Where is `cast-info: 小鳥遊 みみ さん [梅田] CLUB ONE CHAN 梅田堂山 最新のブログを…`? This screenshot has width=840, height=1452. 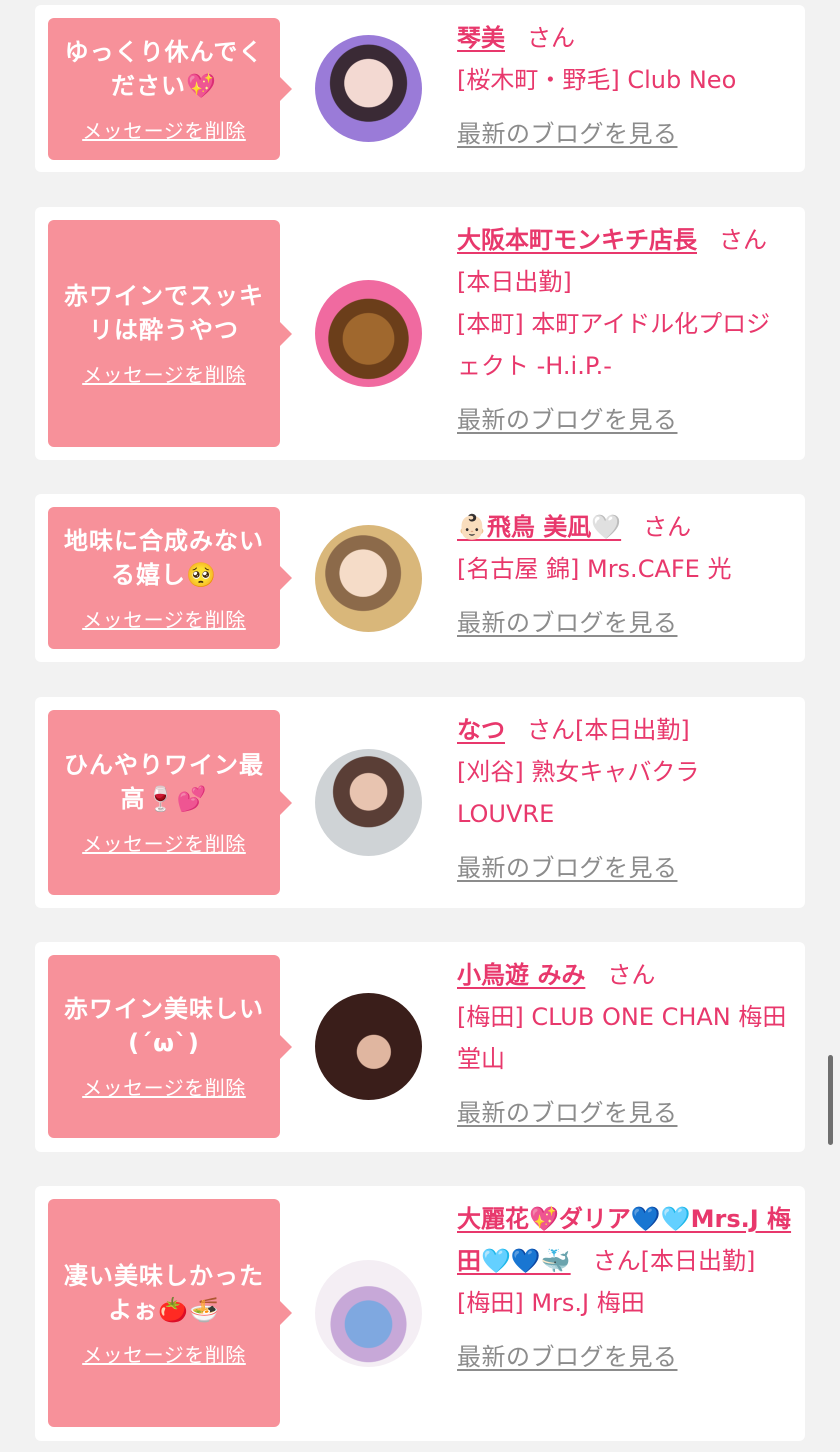 cast-info: 小鳥遊 みみ さん [梅田] CLUB ONE CHAN 梅田堂山 最新のブログを… is located at coordinates (625, 1044).